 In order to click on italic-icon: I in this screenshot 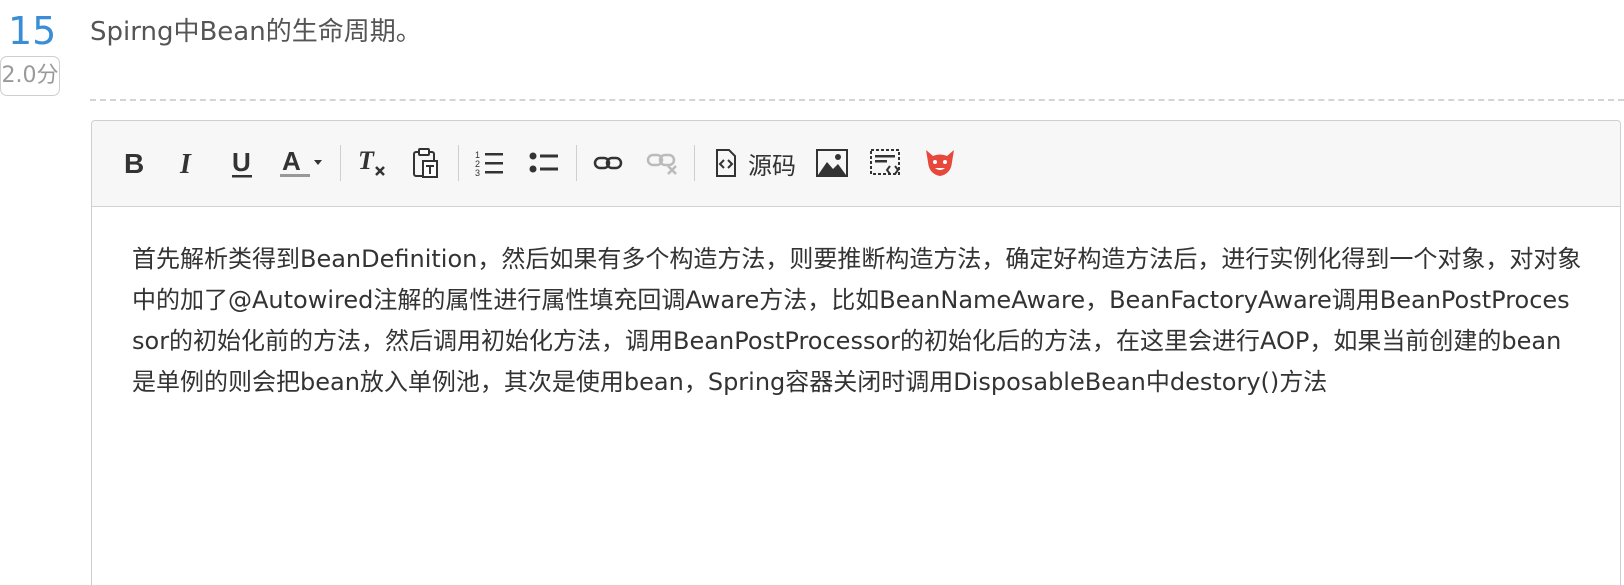, I will do `click(185, 163)`.